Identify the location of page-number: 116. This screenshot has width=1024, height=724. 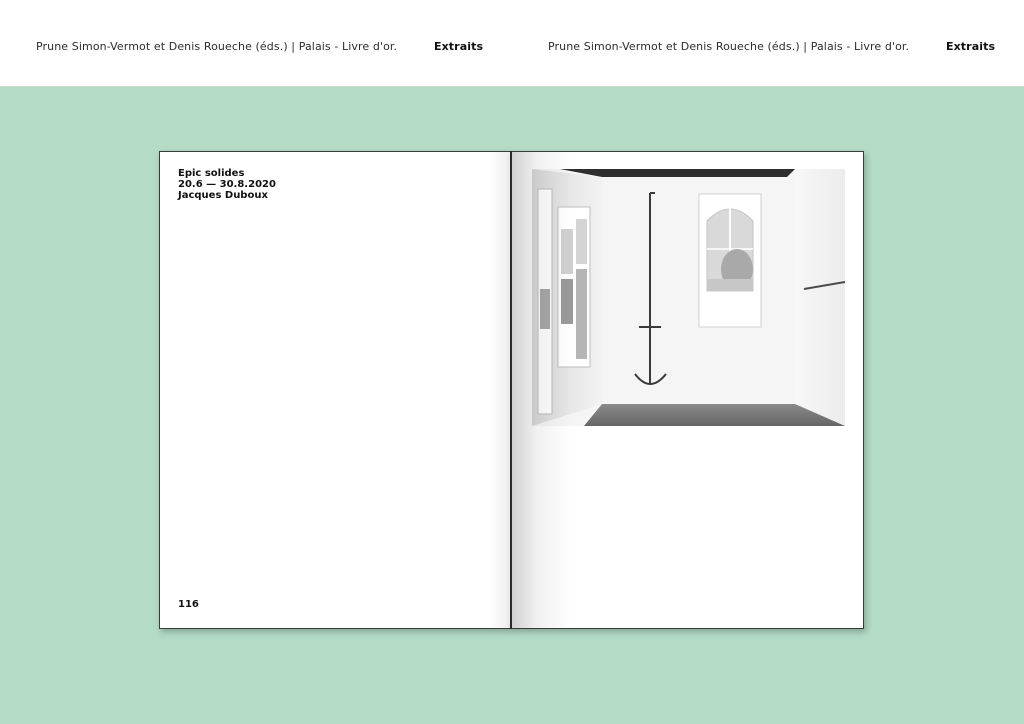
(188, 604).